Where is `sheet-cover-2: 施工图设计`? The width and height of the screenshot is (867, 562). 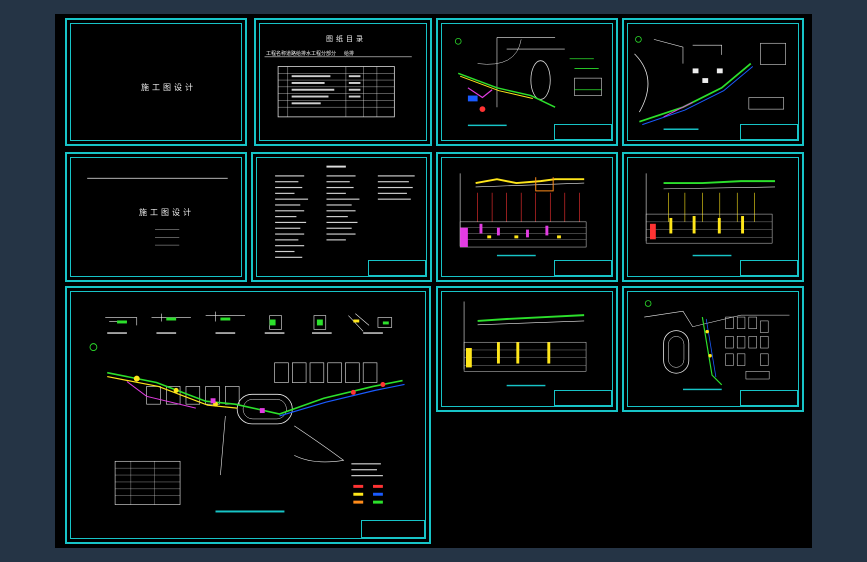
sheet-cover-2: 施工图设计 is located at coordinates (156, 217).